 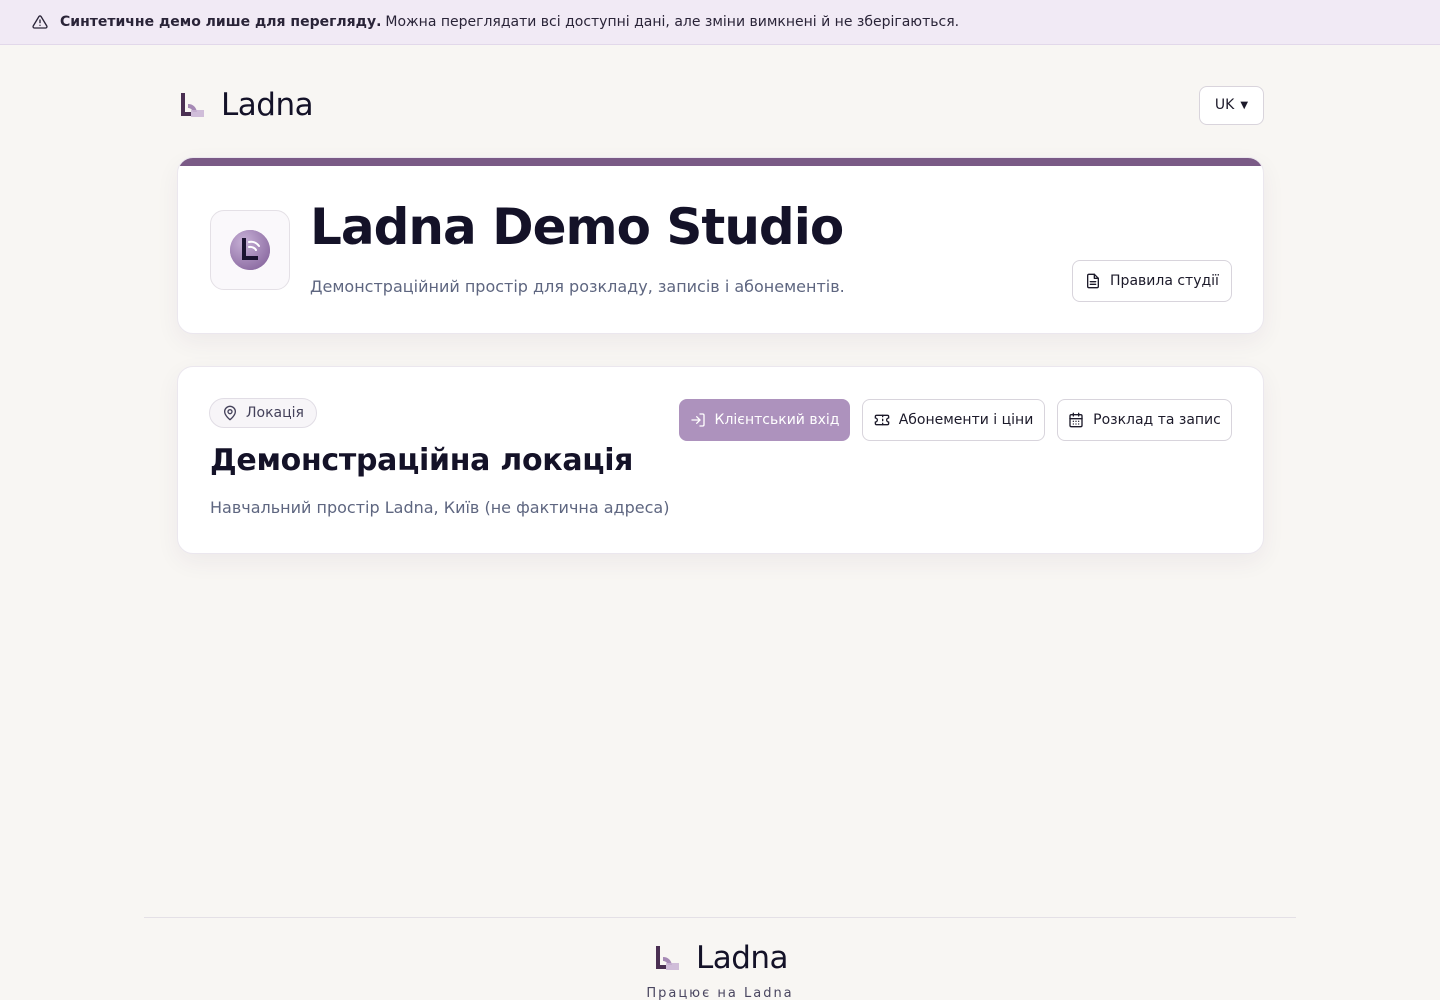 I want to click on language-value: UK, so click(x=1224, y=105).